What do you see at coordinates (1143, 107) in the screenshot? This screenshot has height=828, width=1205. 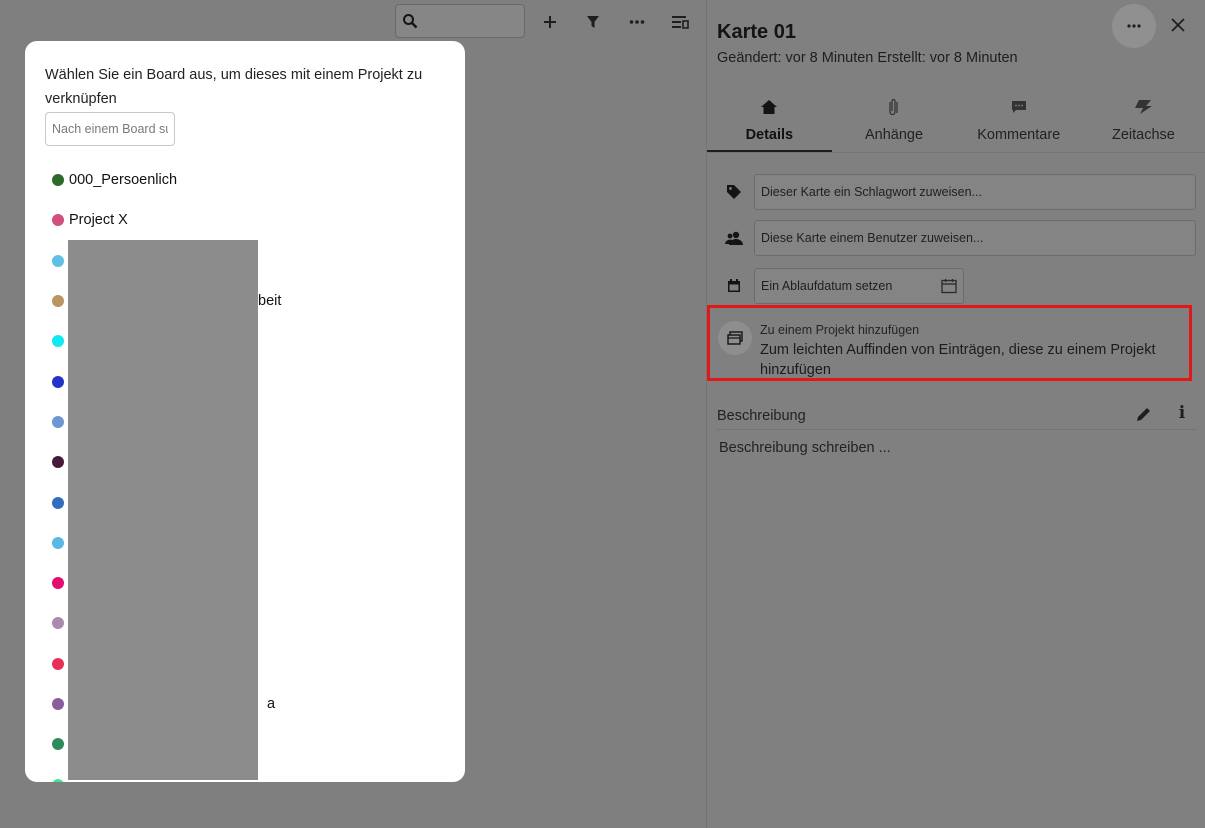 I see `flash-icon` at bounding box center [1143, 107].